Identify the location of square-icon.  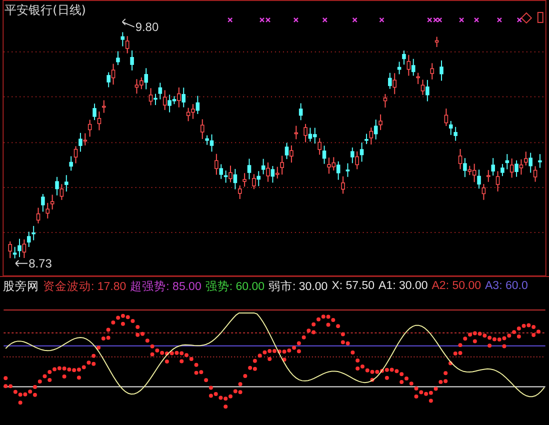
(540, 17).